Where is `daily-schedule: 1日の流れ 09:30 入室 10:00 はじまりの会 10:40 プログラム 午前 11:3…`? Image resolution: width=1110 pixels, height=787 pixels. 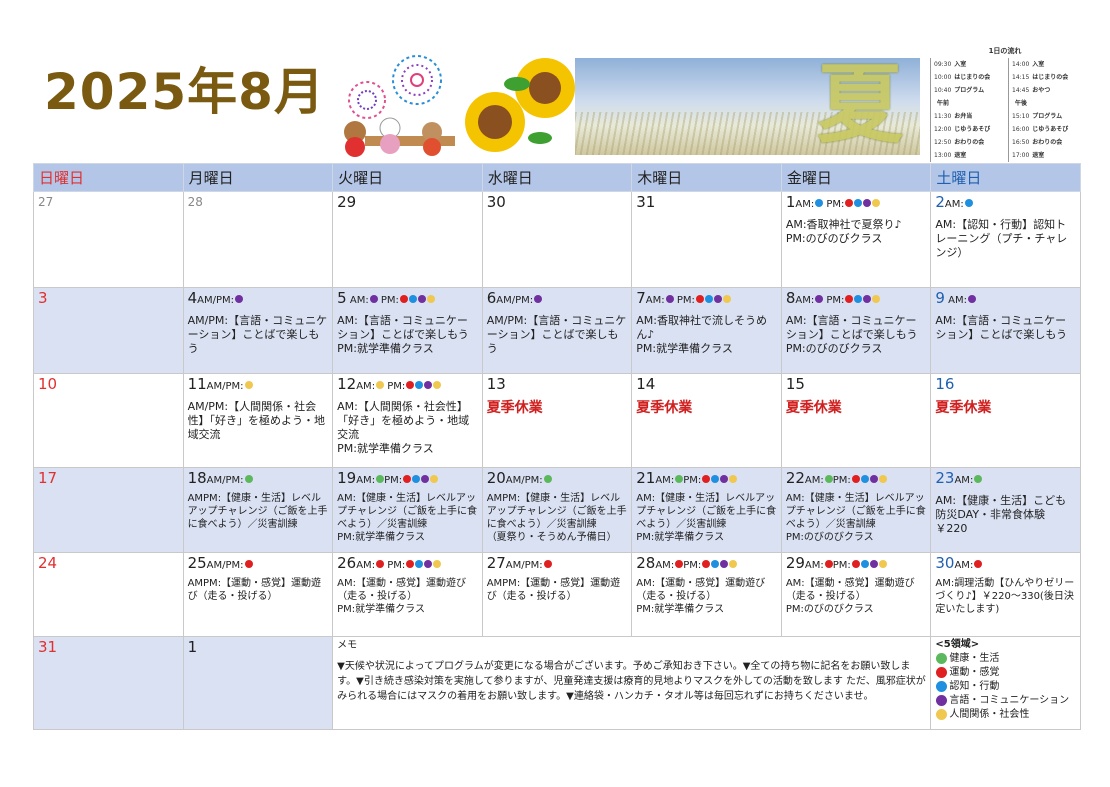 daily-schedule: 1日の流れ 09:30 入室 10:00 はじまりの会 10:40 プログラム 午前 11:3… is located at coordinates (1005, 105).